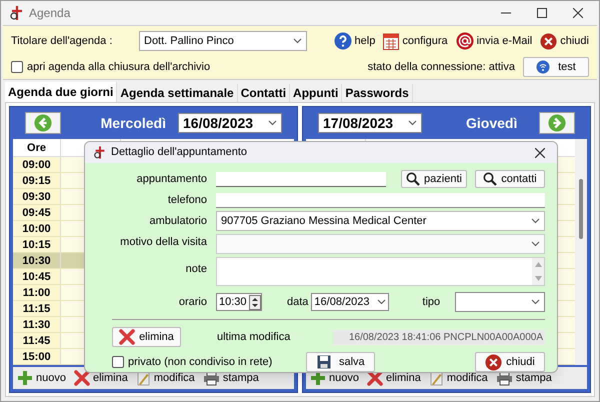 The image size is (600, 402). I want to click on last-modified-field: 16/08/2023 18:41:06 PNCPLN00A00A000A, so click(439, 337).